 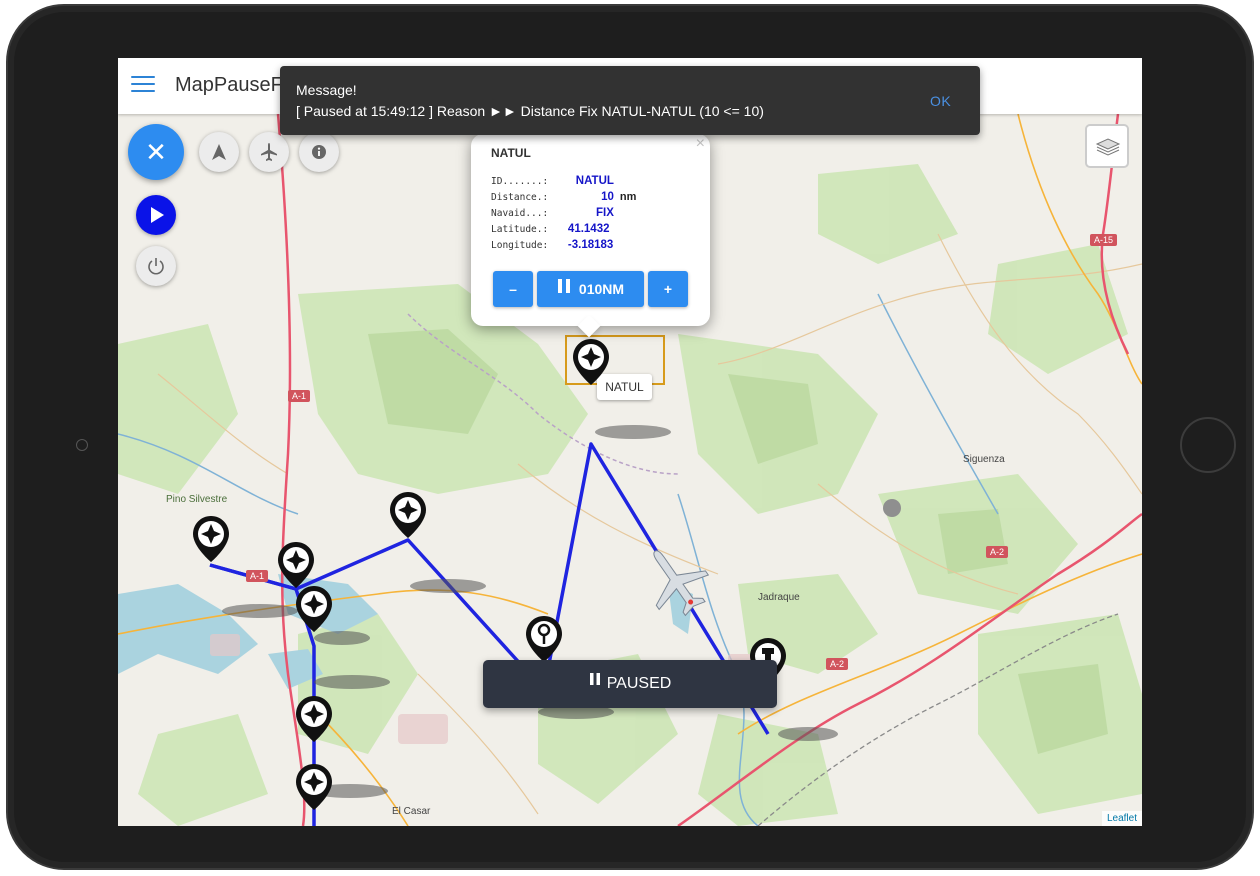 I want to click on popup-row-latitude: Latitude.: 41.1432, so click(x=550, y=229).